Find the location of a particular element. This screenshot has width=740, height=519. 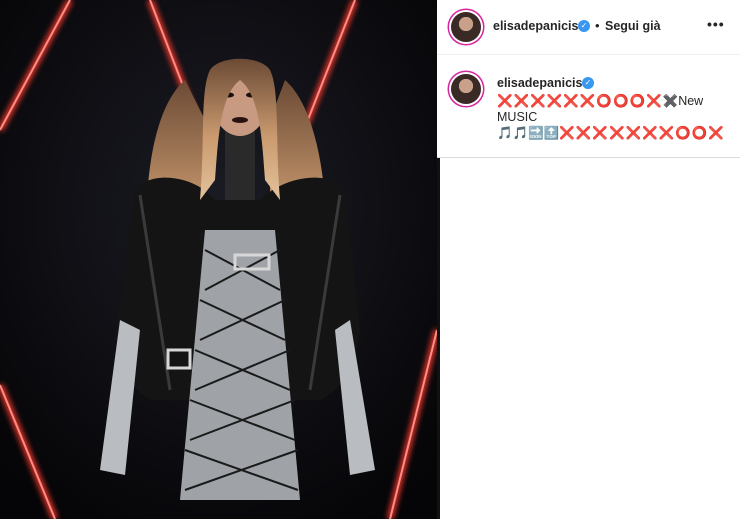

caption-text: ❌❌❌❌❌❌⭕⭕⭕❌✖️New MUSIC 🎵🎵🔜🔝❌❌❌❌❌❌❌⭕⭕❌ is located at coordinates (614, 117).